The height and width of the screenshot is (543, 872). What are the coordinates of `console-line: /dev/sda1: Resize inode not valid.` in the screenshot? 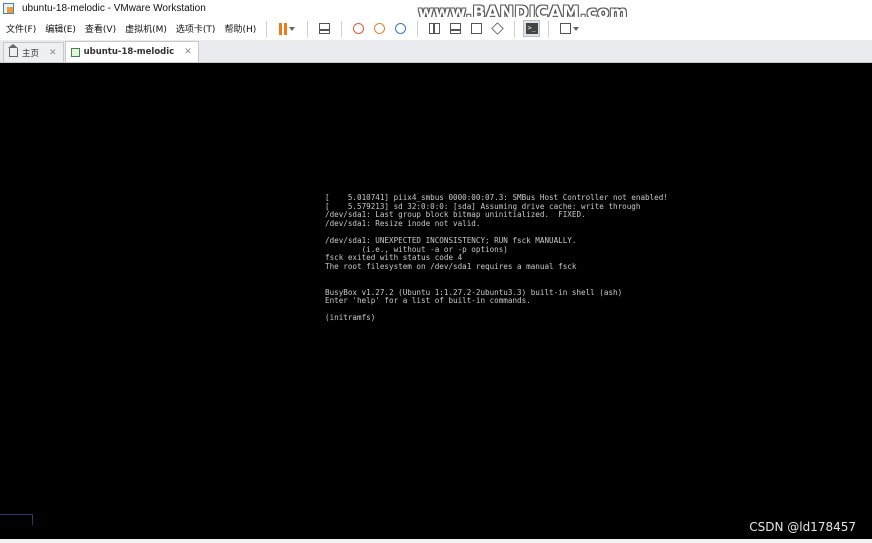 It's located at (403, 223).